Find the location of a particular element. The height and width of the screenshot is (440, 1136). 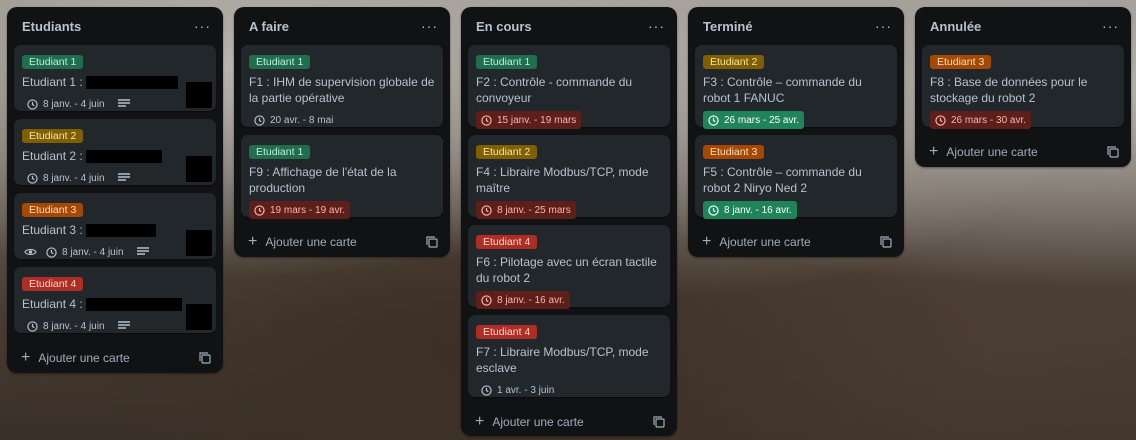

due-date-badge: 26 mars - 25 avr. is located at coordinates (754, 120).